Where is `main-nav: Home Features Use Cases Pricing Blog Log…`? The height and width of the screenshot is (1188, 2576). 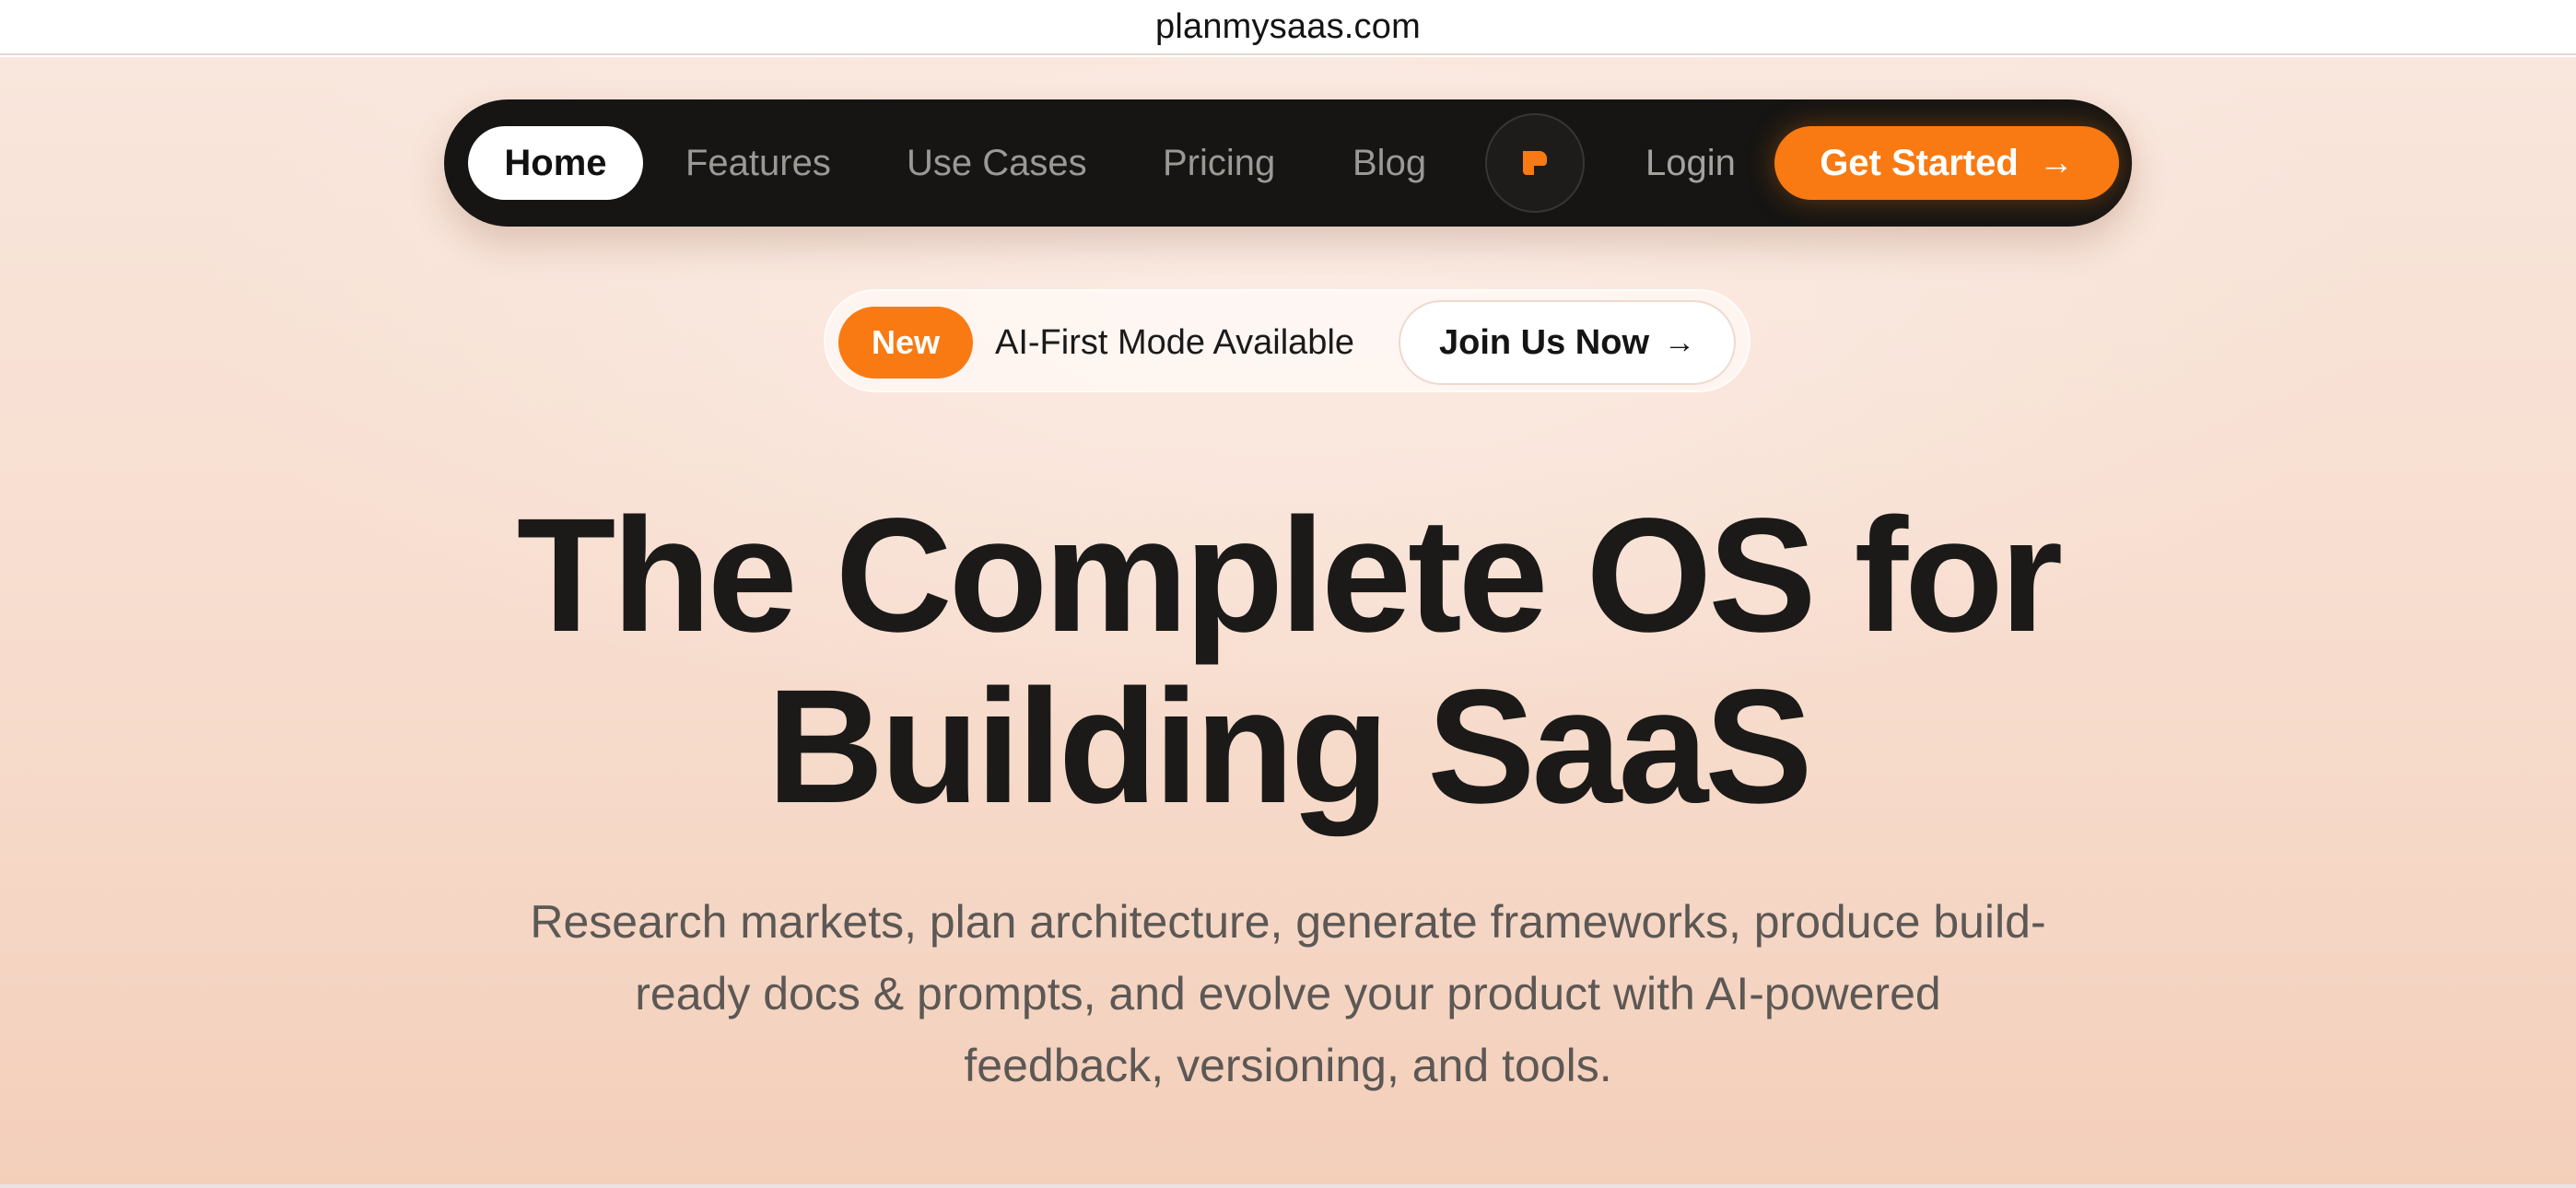 main-nav: Home Features Use Cases Pricing Blog Log… is located at coordinates (1288, 163).